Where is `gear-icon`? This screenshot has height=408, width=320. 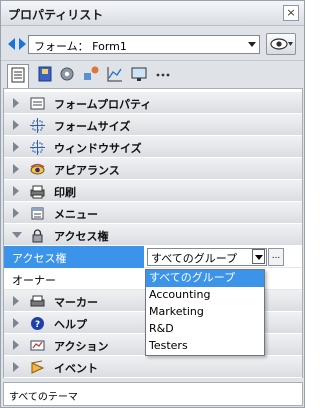
gear-icon is located at coordinates (68, 75).